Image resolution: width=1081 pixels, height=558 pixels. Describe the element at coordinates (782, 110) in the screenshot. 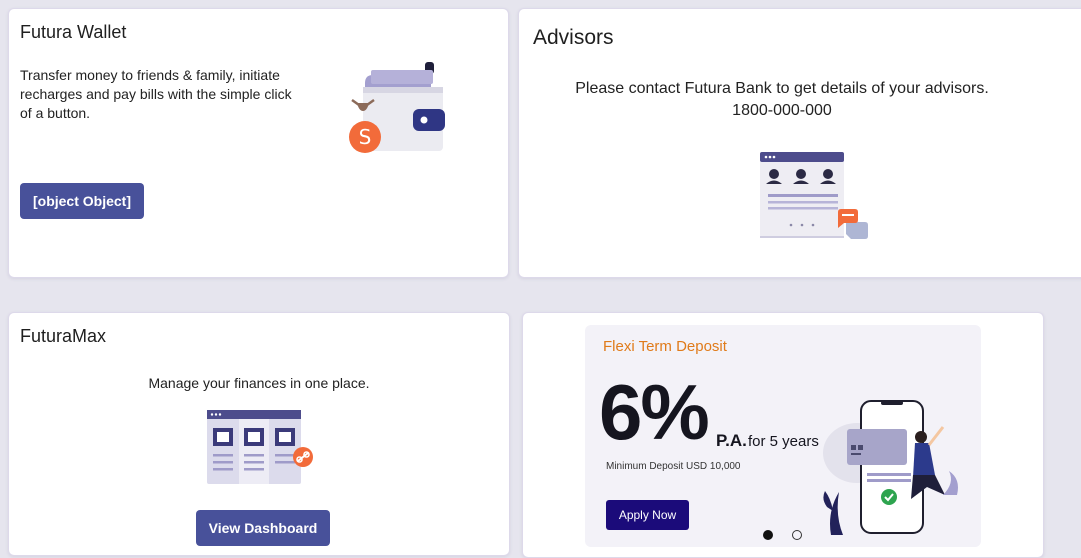

I see `advisors-phone: 1800-000-000` at that location.